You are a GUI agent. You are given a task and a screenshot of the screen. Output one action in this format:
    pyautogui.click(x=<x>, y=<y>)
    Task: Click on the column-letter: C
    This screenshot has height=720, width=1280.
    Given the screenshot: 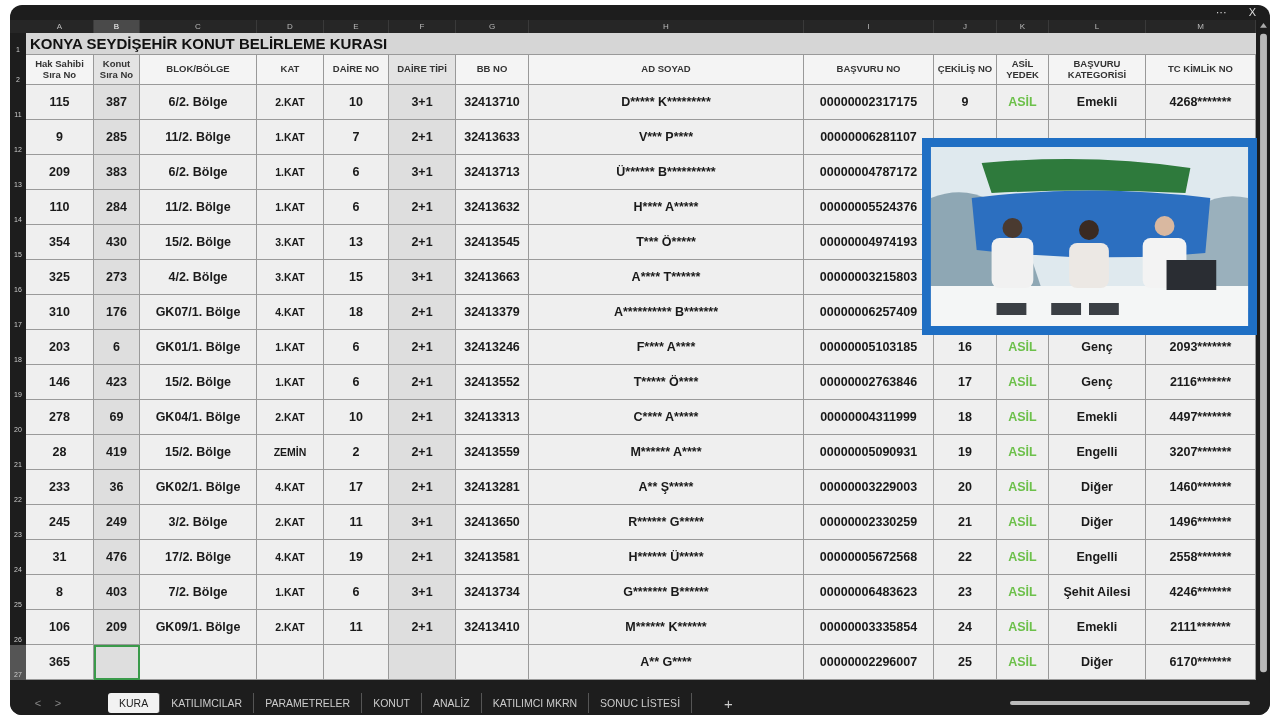 What is the action you would take?
    pyautogui.click(x=198, y=26)
    